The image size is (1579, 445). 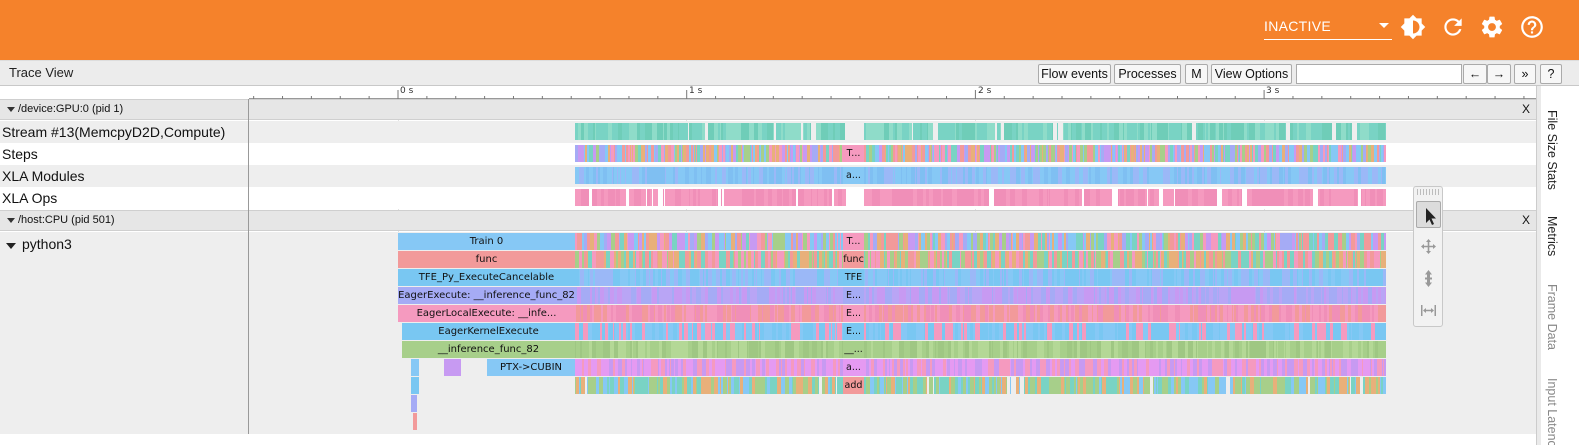 What do you see at coordinates (1196, 74) in the screenshot?
I see `metadata-button: M` at bounding box center [1196, 74].